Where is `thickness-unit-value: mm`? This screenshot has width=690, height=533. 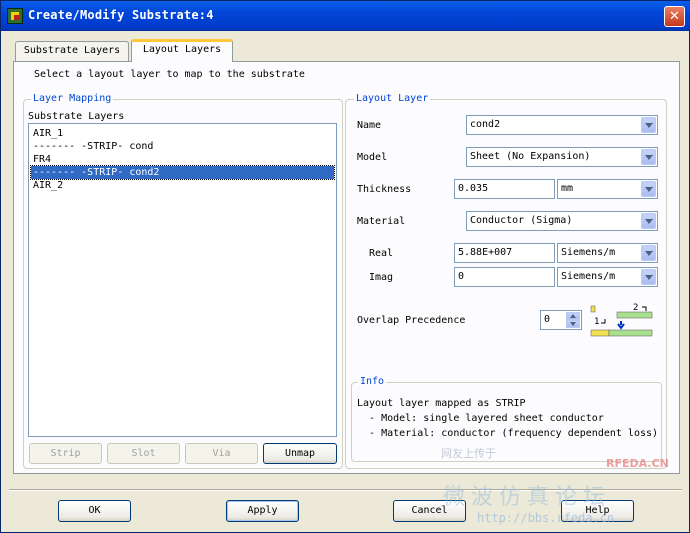 thickness-unit-value: mm is located at coordinates (567, 188).